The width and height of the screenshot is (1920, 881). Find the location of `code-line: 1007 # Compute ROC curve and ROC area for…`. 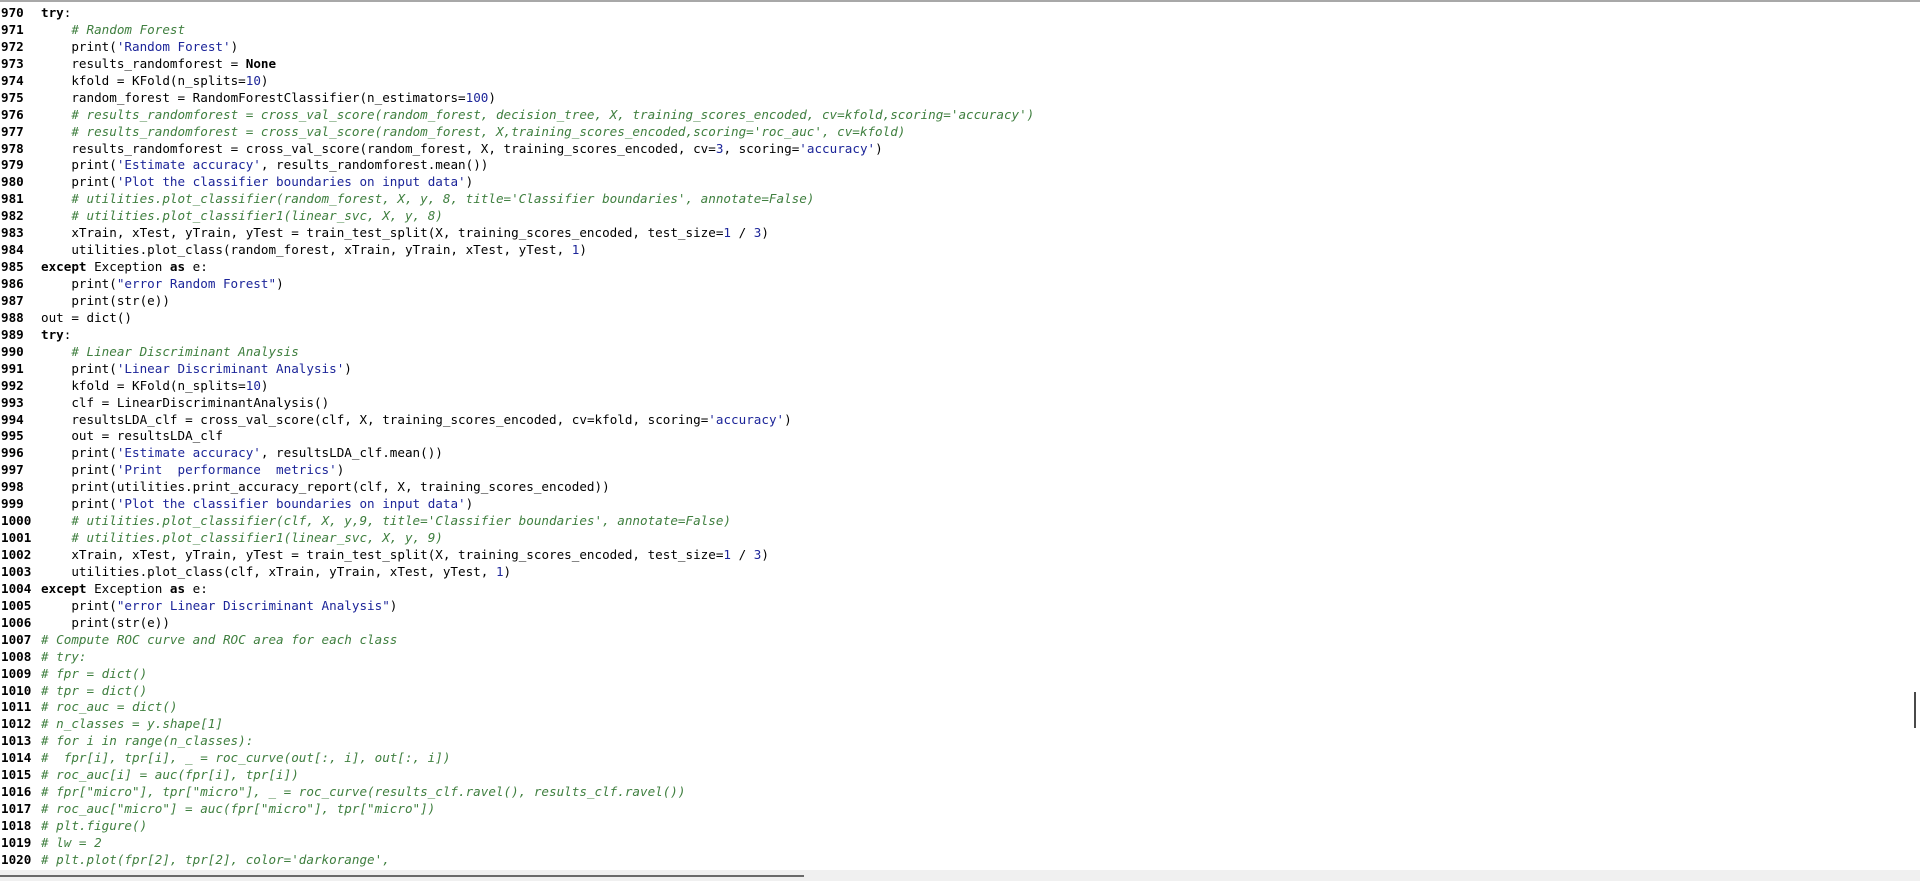

code-line: 1007 # Compute ROC curve and ROC area for… is located at coordinates (952, 640).